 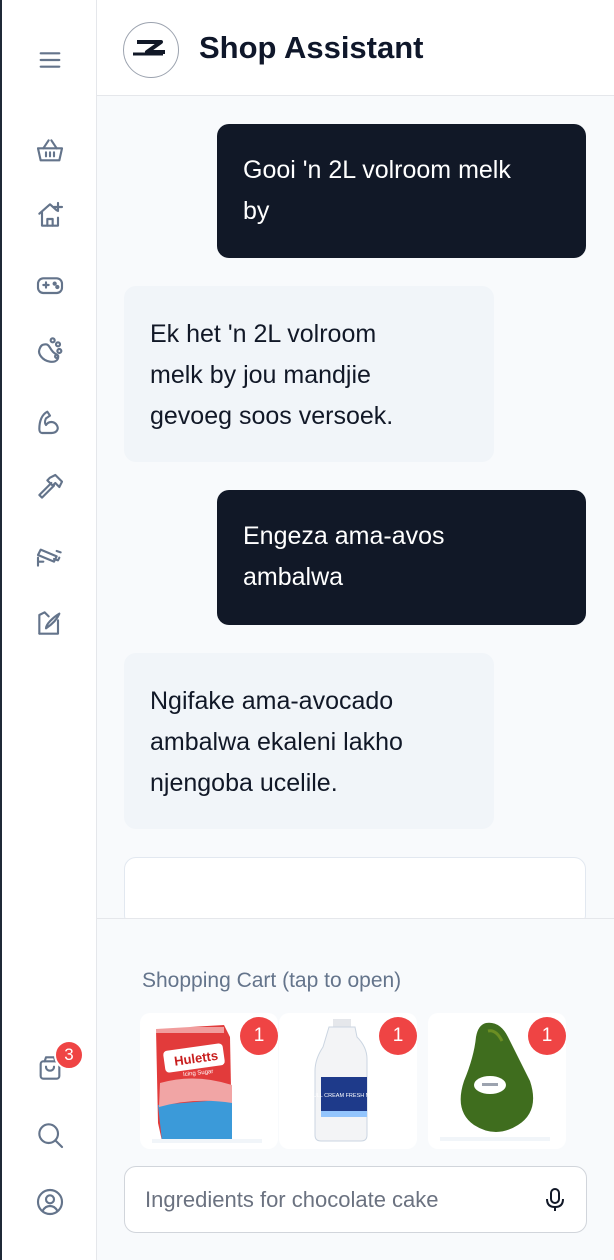 I want to click on sidebar-item-pets, so click(x=49, y=351).